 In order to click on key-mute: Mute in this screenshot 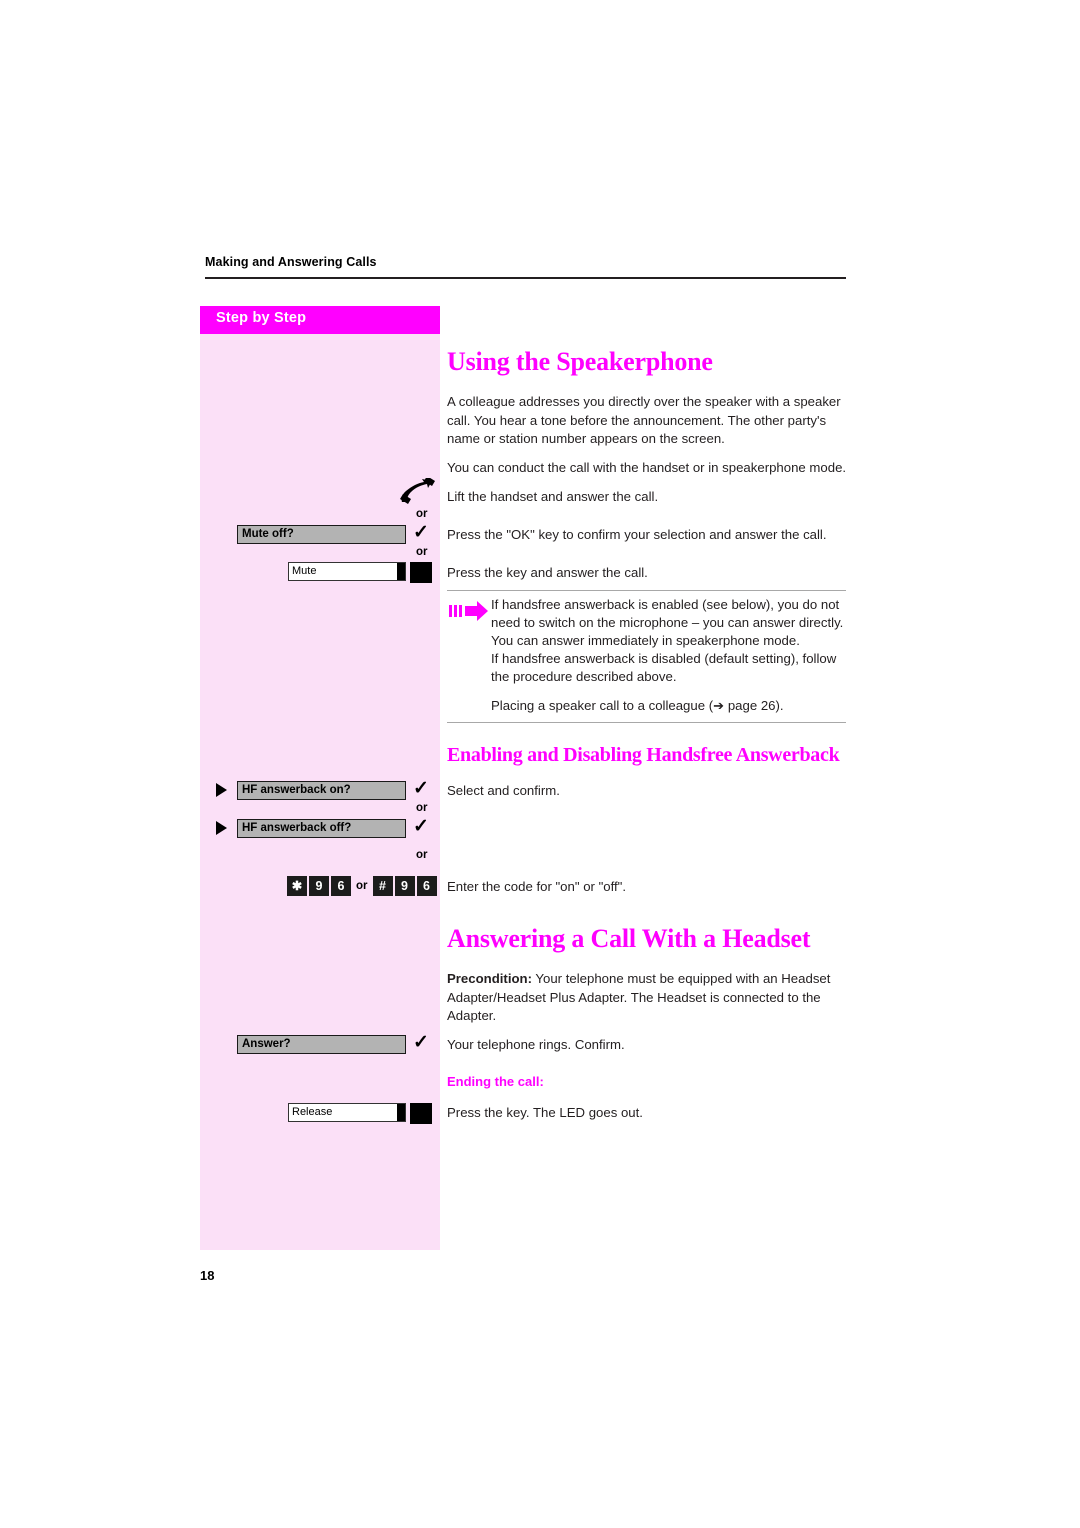, I will do `click(347, 571)`.